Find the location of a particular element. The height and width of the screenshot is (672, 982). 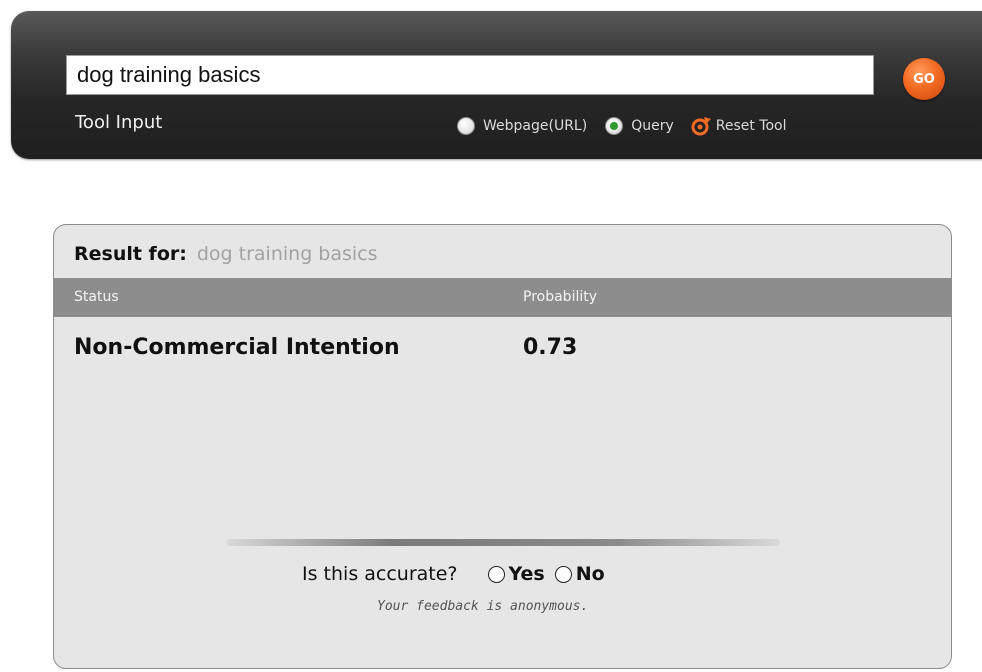

radio-no-icon is located at coordinates (563, 574).